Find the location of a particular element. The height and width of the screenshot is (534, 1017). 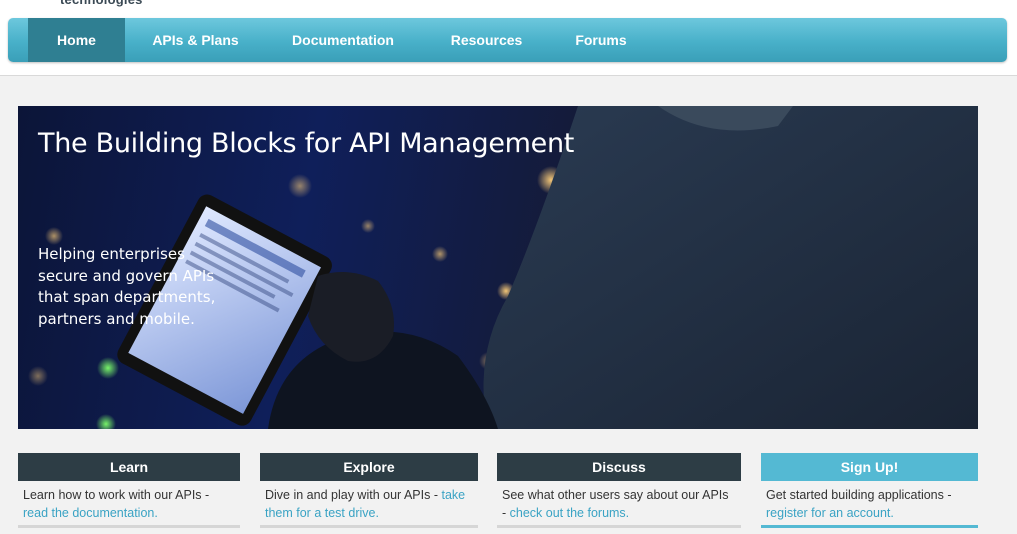

logo-text: technologies is located at coordinates (101, 3).